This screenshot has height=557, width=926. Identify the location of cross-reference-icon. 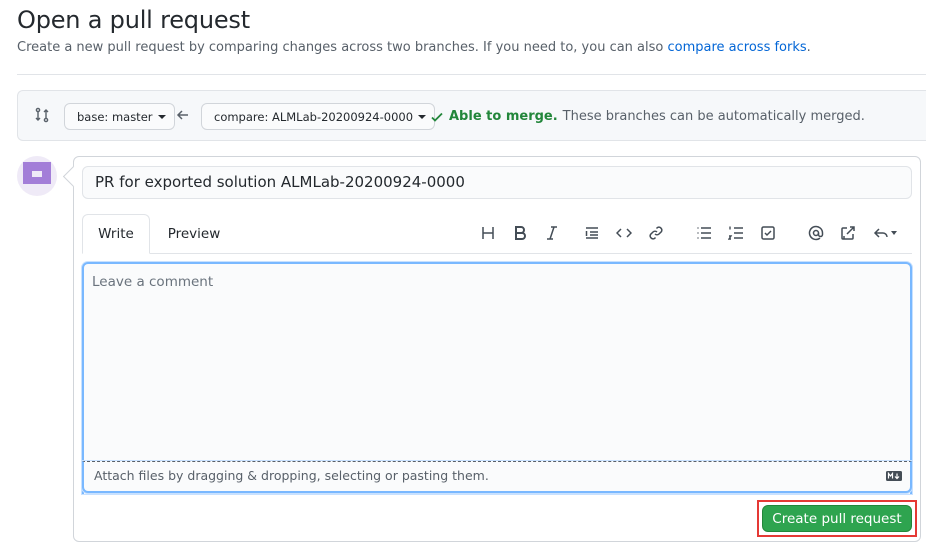
(848, 233).